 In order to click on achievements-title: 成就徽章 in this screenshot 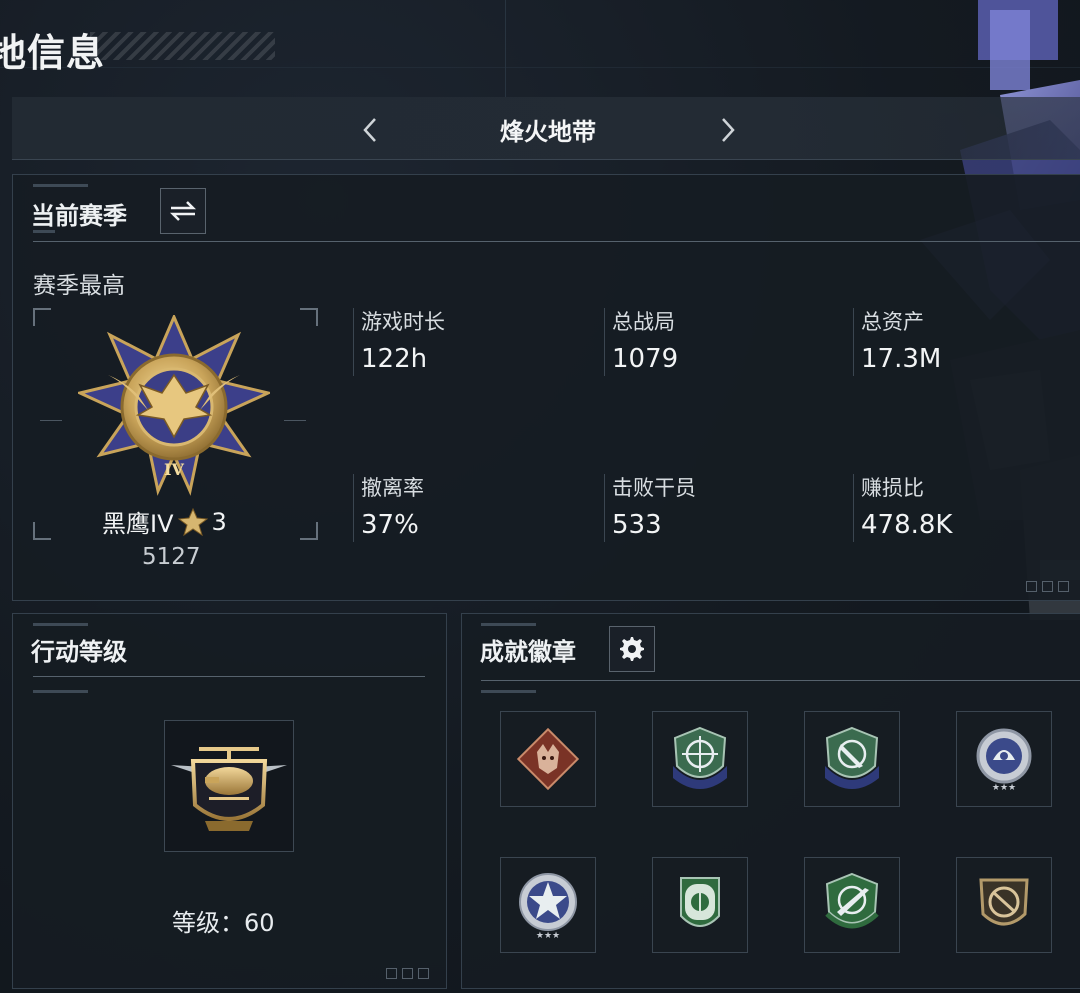, I will do `click(528, 652)`.